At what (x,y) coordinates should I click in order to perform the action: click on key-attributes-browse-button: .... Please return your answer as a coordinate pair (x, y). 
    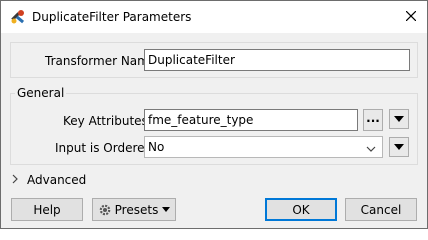
    Looking at the image, I should click on (373, 120).